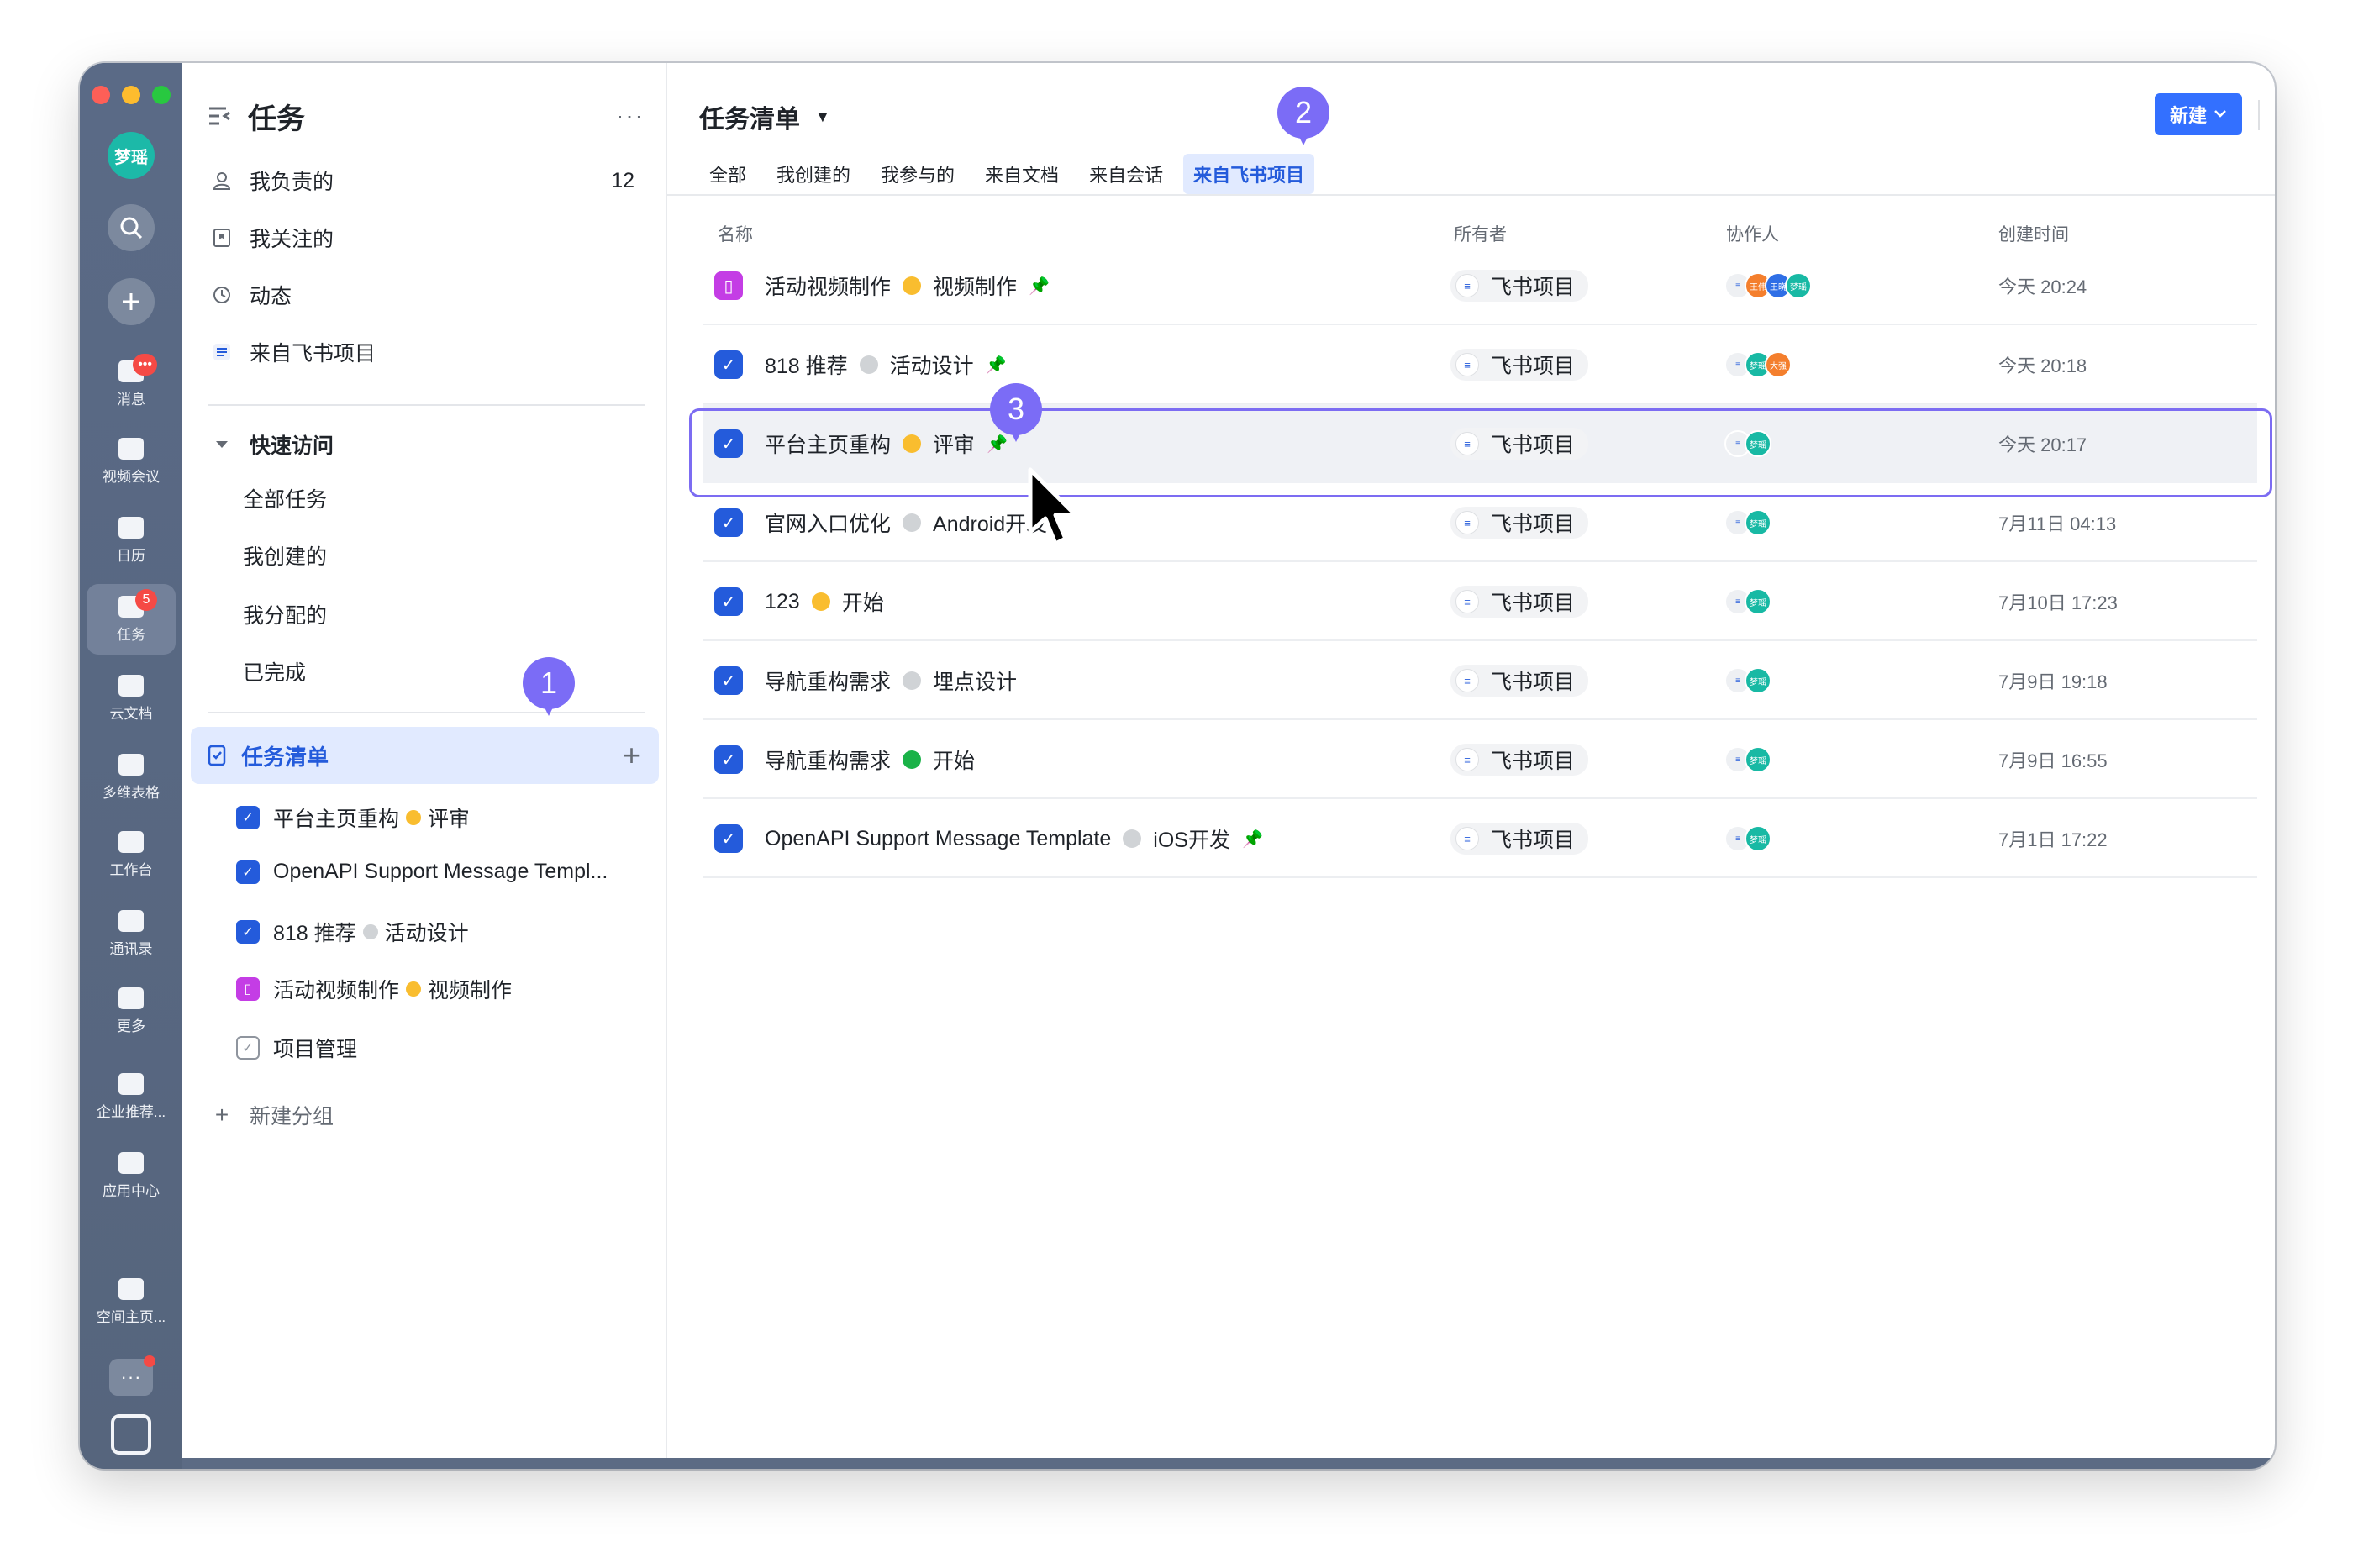  I want to click on tasklist-item-name: 项目管理, so click(315, 1049).